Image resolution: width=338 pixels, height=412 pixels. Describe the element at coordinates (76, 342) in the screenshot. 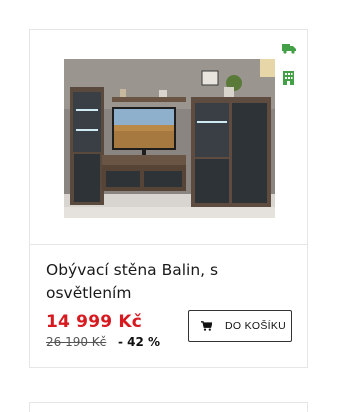

I see `original-price: 26 190 Kč` at that location.